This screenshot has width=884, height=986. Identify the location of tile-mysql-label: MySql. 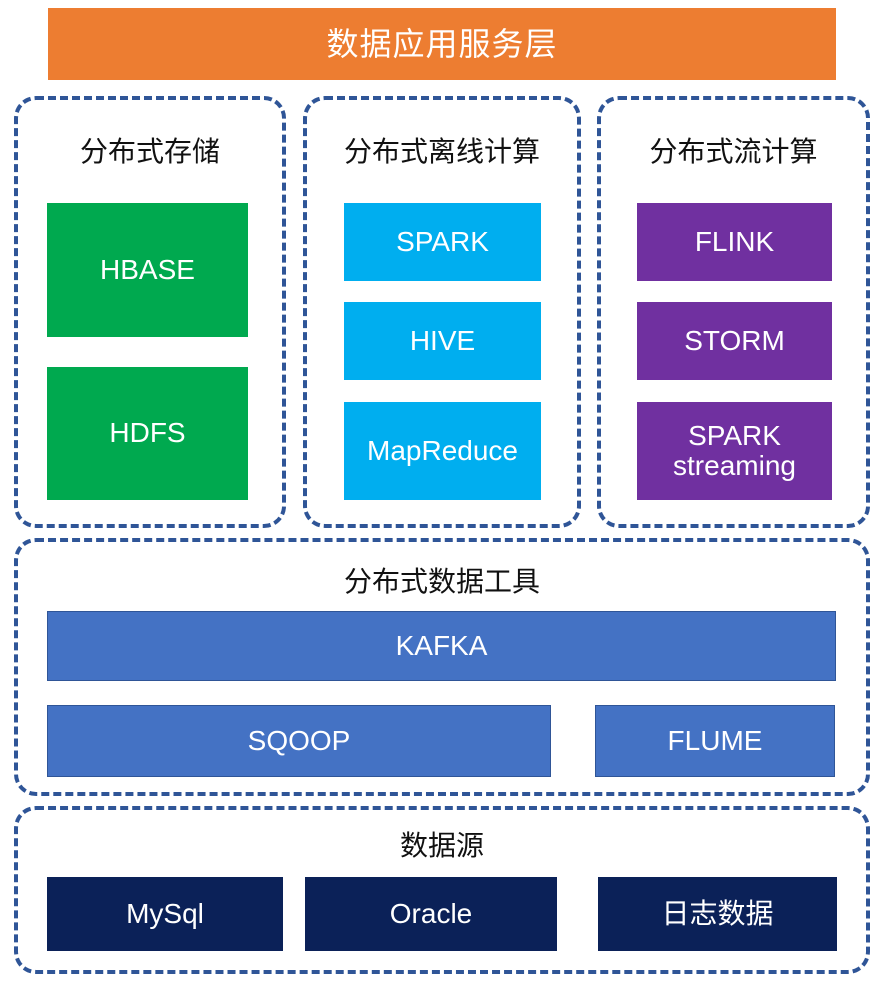
(165, 913).